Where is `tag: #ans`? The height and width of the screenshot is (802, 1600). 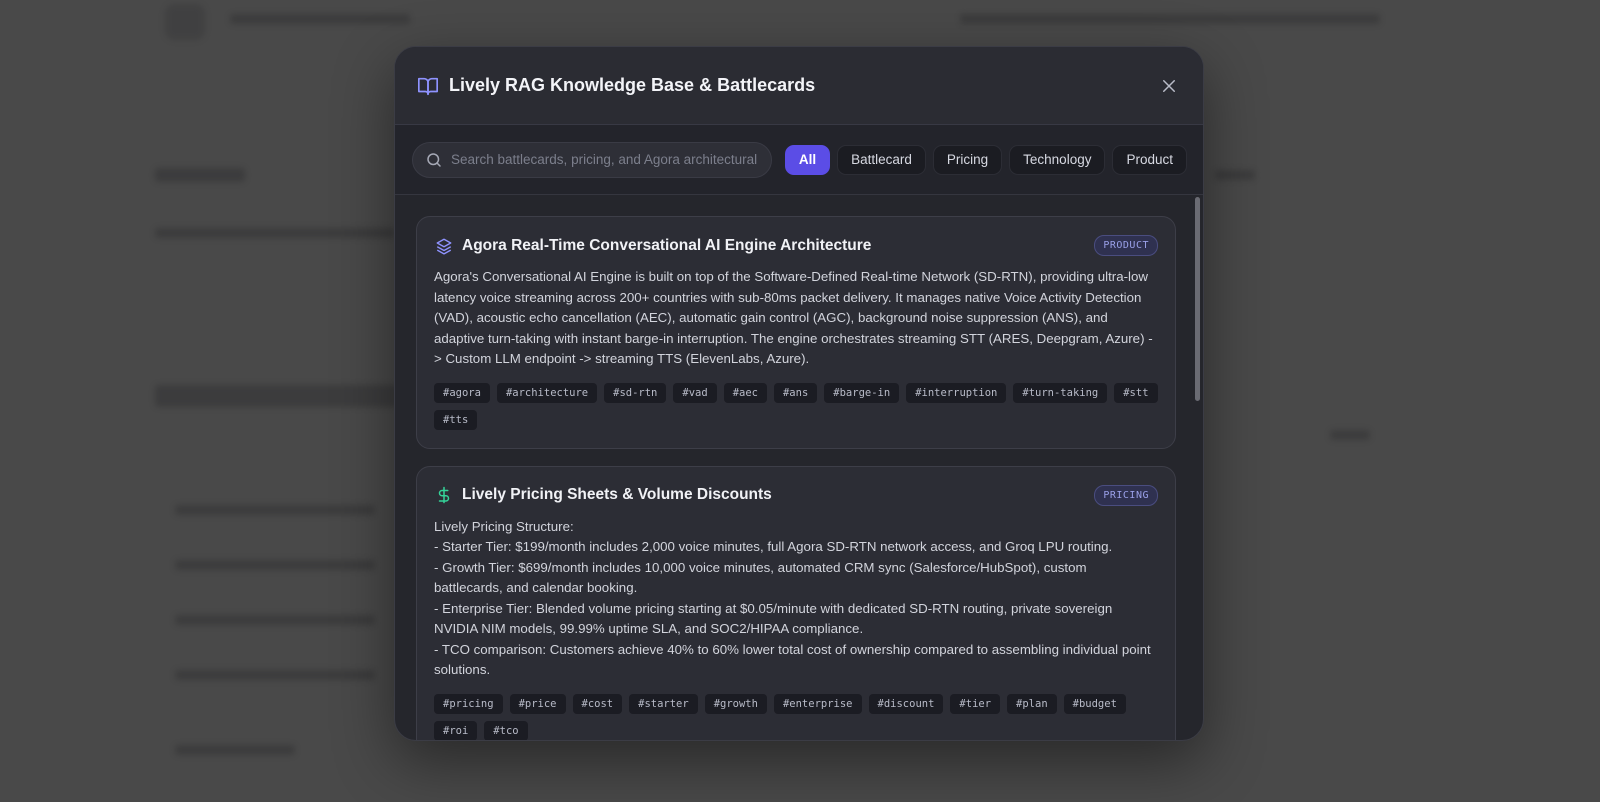 tag: #ans is located at coordinates (795, 392).